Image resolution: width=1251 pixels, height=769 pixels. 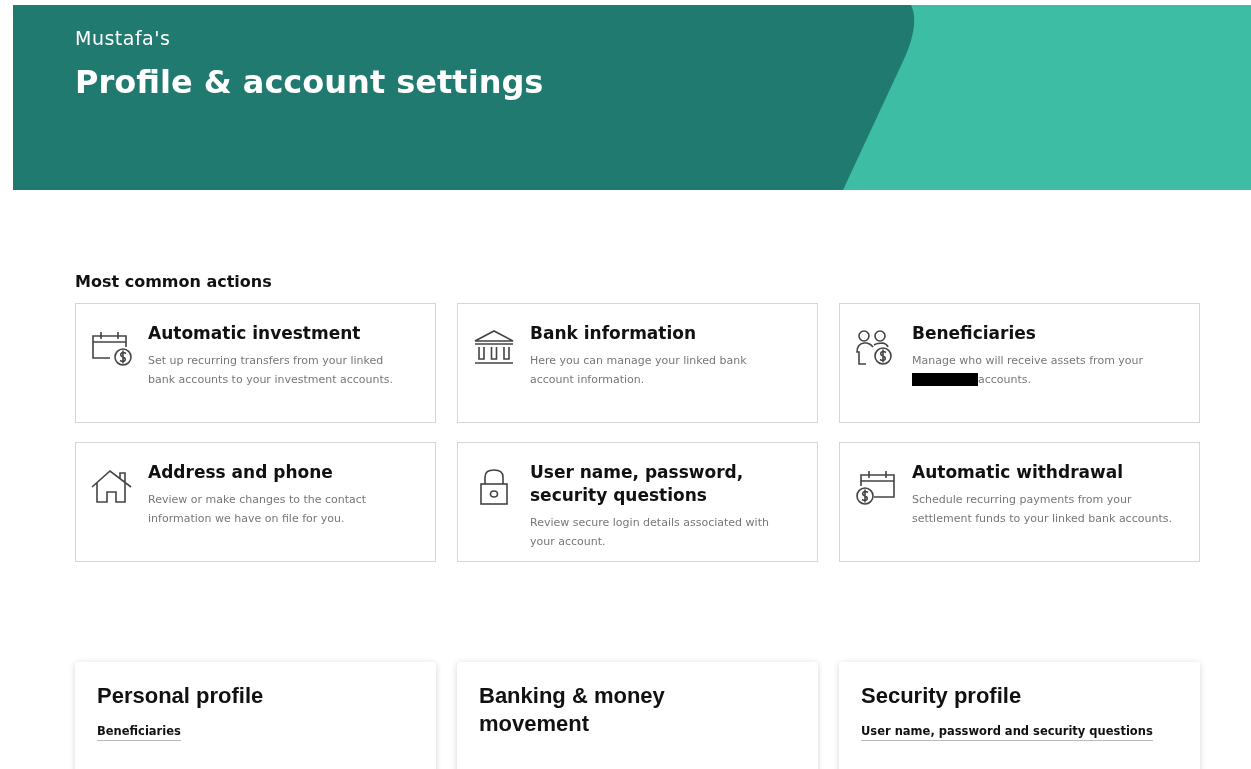 I want to click on card-title: User name, password, security questions, so click(x=637, y=484).